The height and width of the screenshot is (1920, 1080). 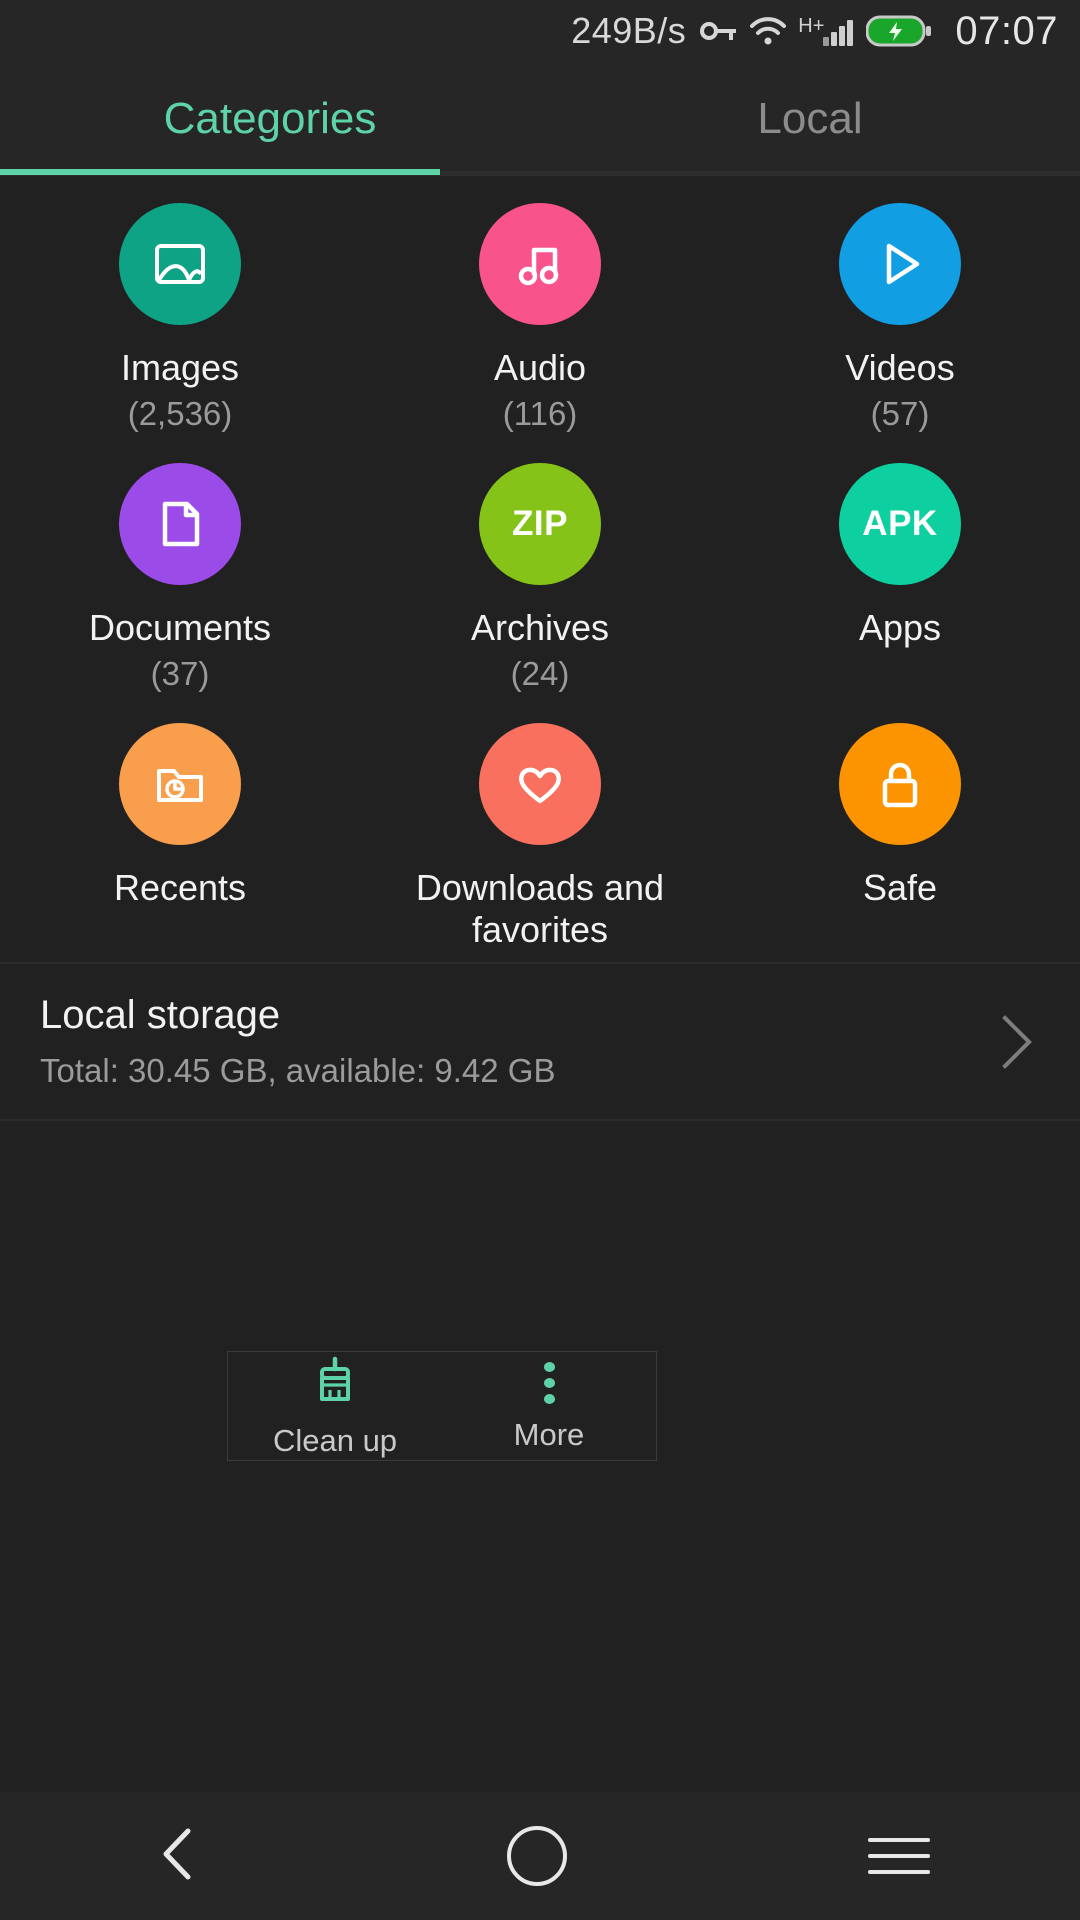 I want to click on category-count: (24), so click(x=540, y=674).